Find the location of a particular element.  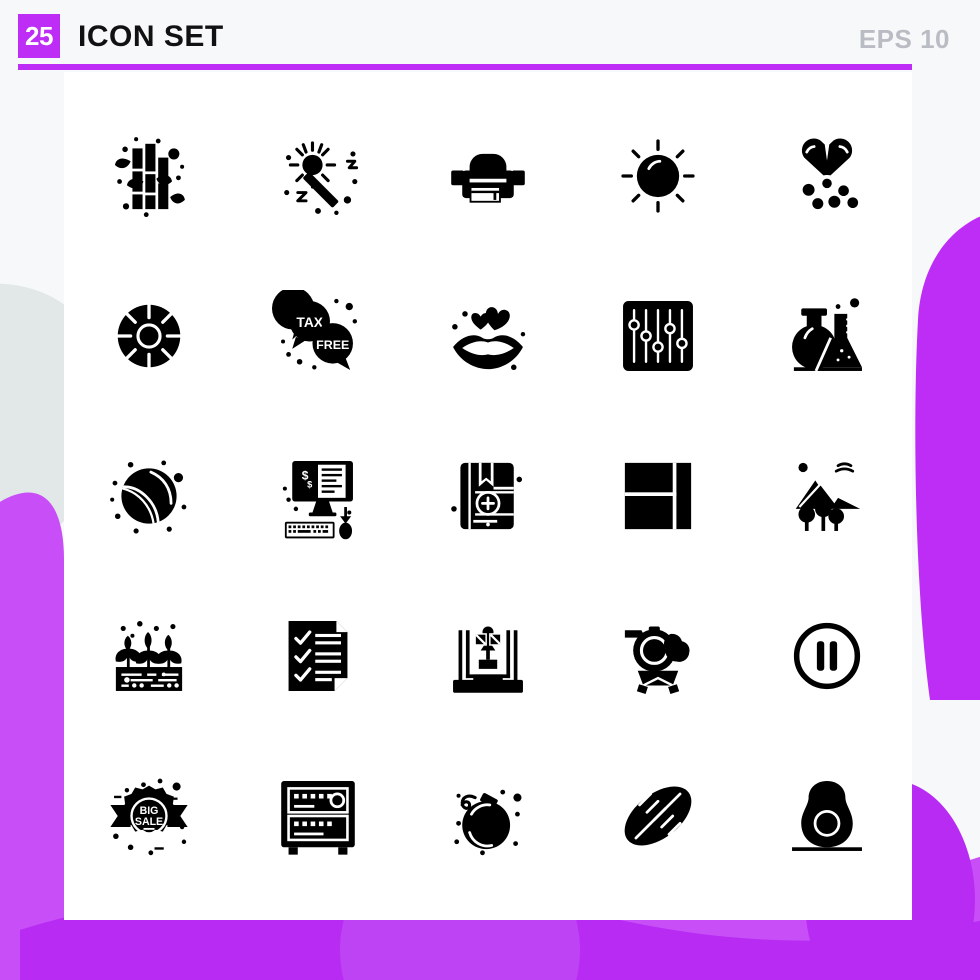

icon-cell-mountain-trees is located at coordinates (827, 496).